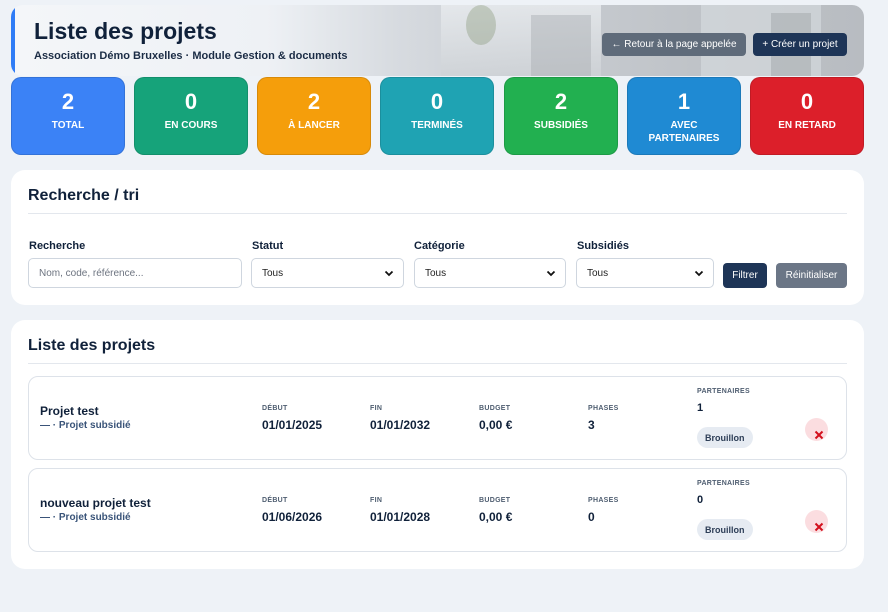 Image resolution: width=888 pixels, height=612 pixels. I want to click on search-panel-title: Recherche / tri, so click(84, 195).